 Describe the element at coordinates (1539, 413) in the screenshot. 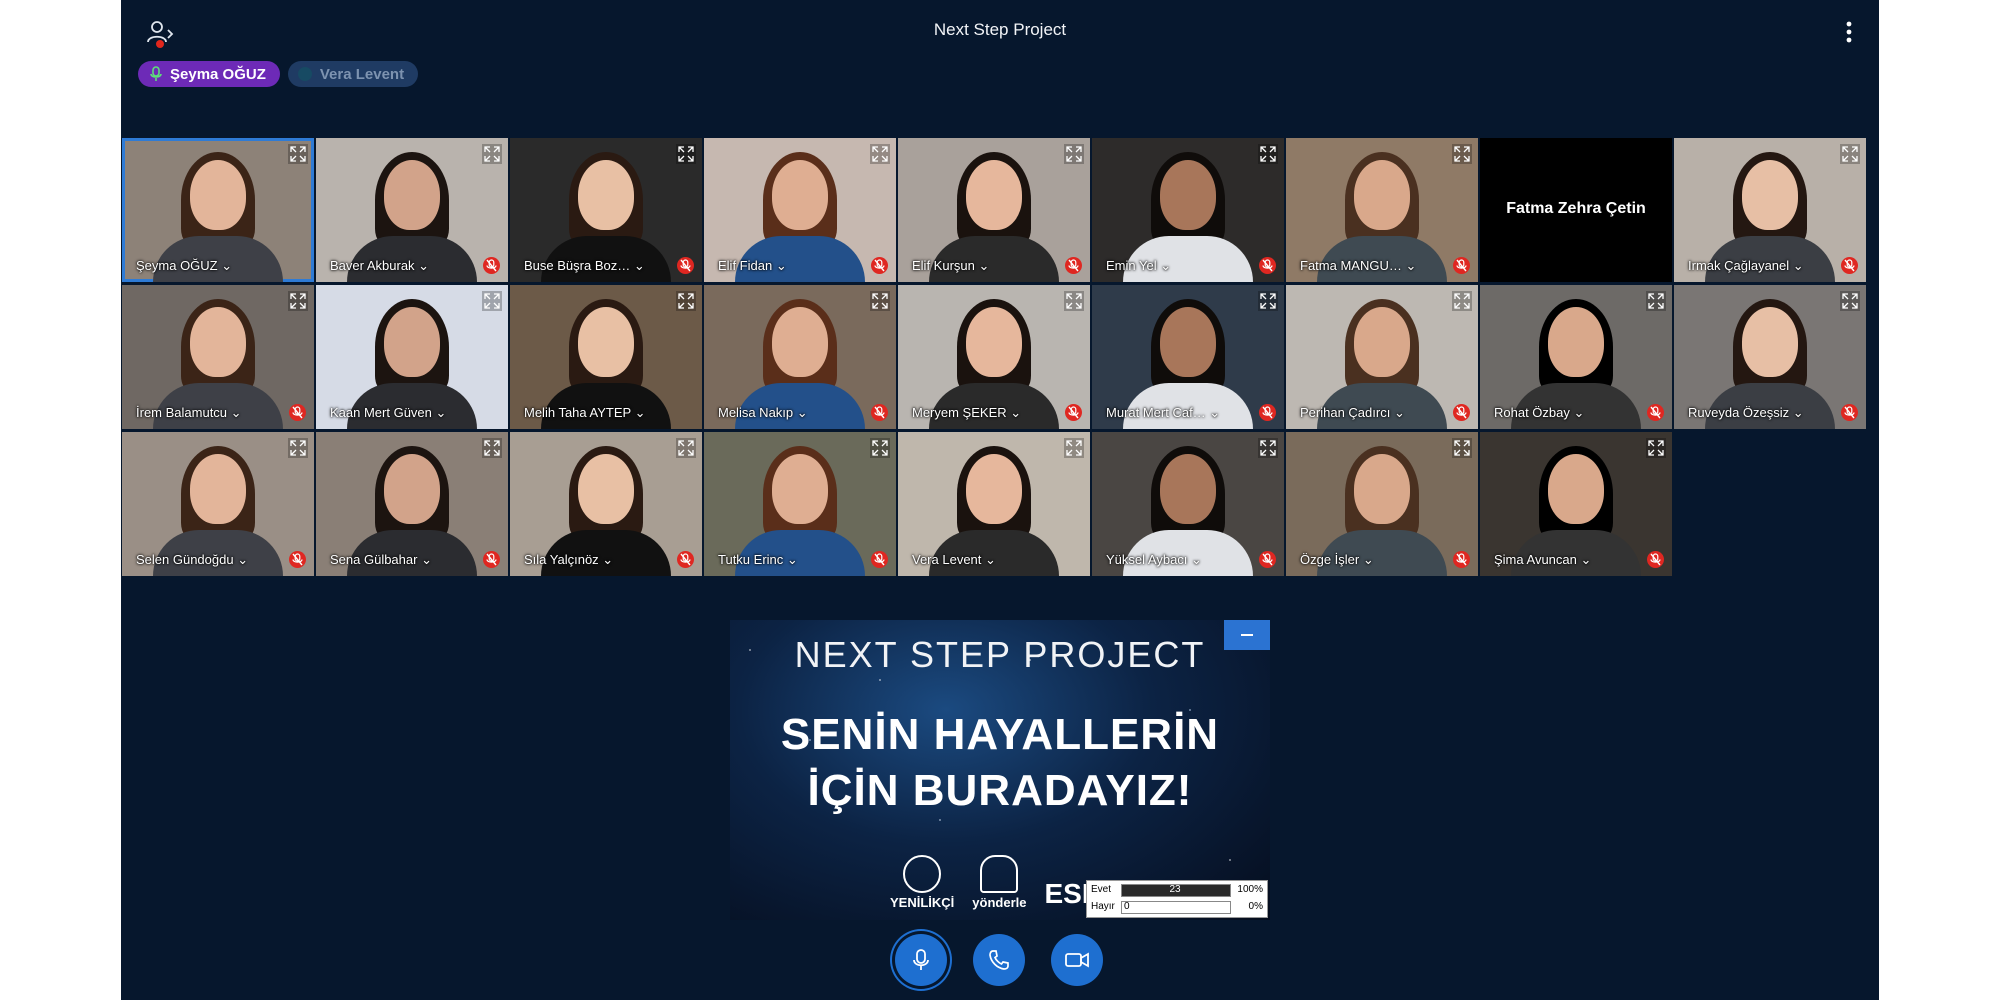

I see `participant-name: Rohat Özbay ⌄` at that location.